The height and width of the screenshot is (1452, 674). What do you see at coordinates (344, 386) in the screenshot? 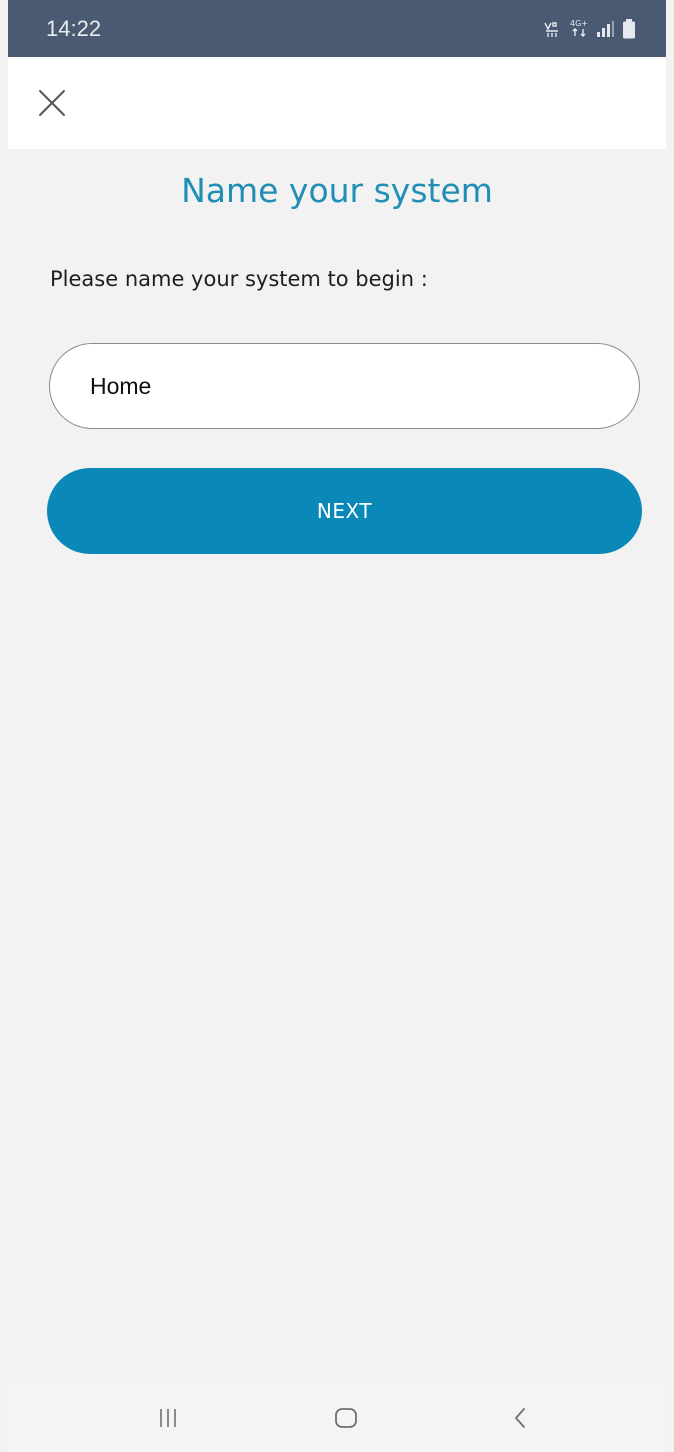
I see `system-name-input` at bounding box center [344, 386].